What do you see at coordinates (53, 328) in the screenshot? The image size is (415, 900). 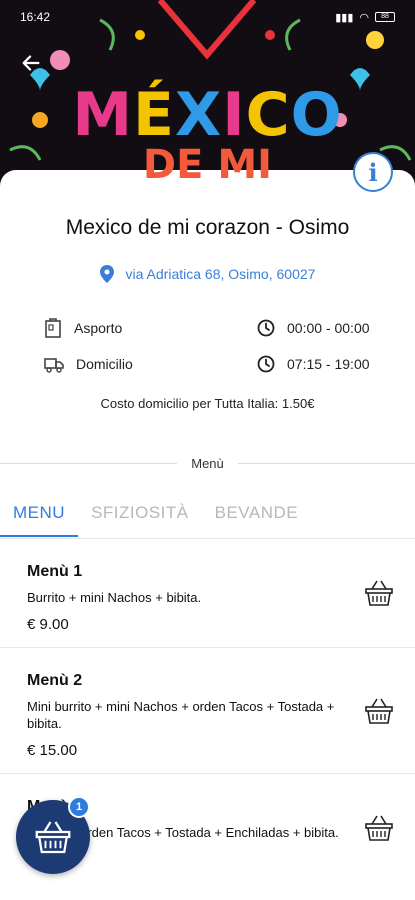 I see `takeaway-bag-icon` at bounding box center [53, 328].